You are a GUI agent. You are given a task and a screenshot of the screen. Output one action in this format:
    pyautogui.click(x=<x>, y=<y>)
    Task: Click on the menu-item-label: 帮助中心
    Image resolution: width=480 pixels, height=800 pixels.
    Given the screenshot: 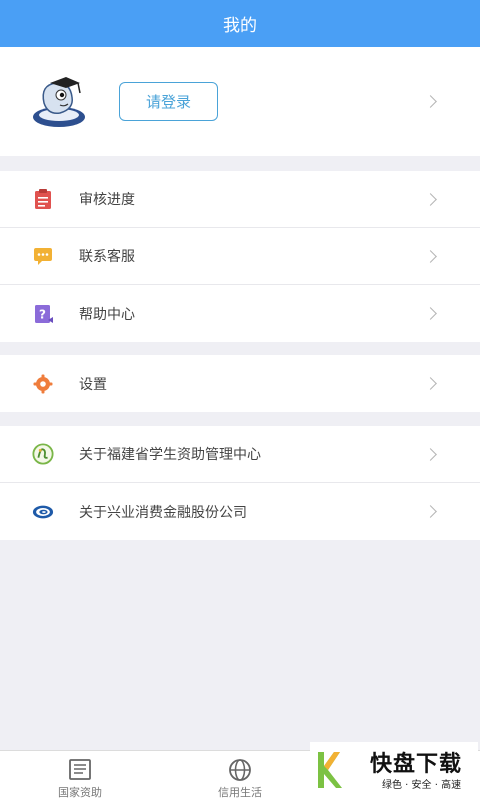 What is the action you would take?
    pyautogui.click(x=107, y=314)
    